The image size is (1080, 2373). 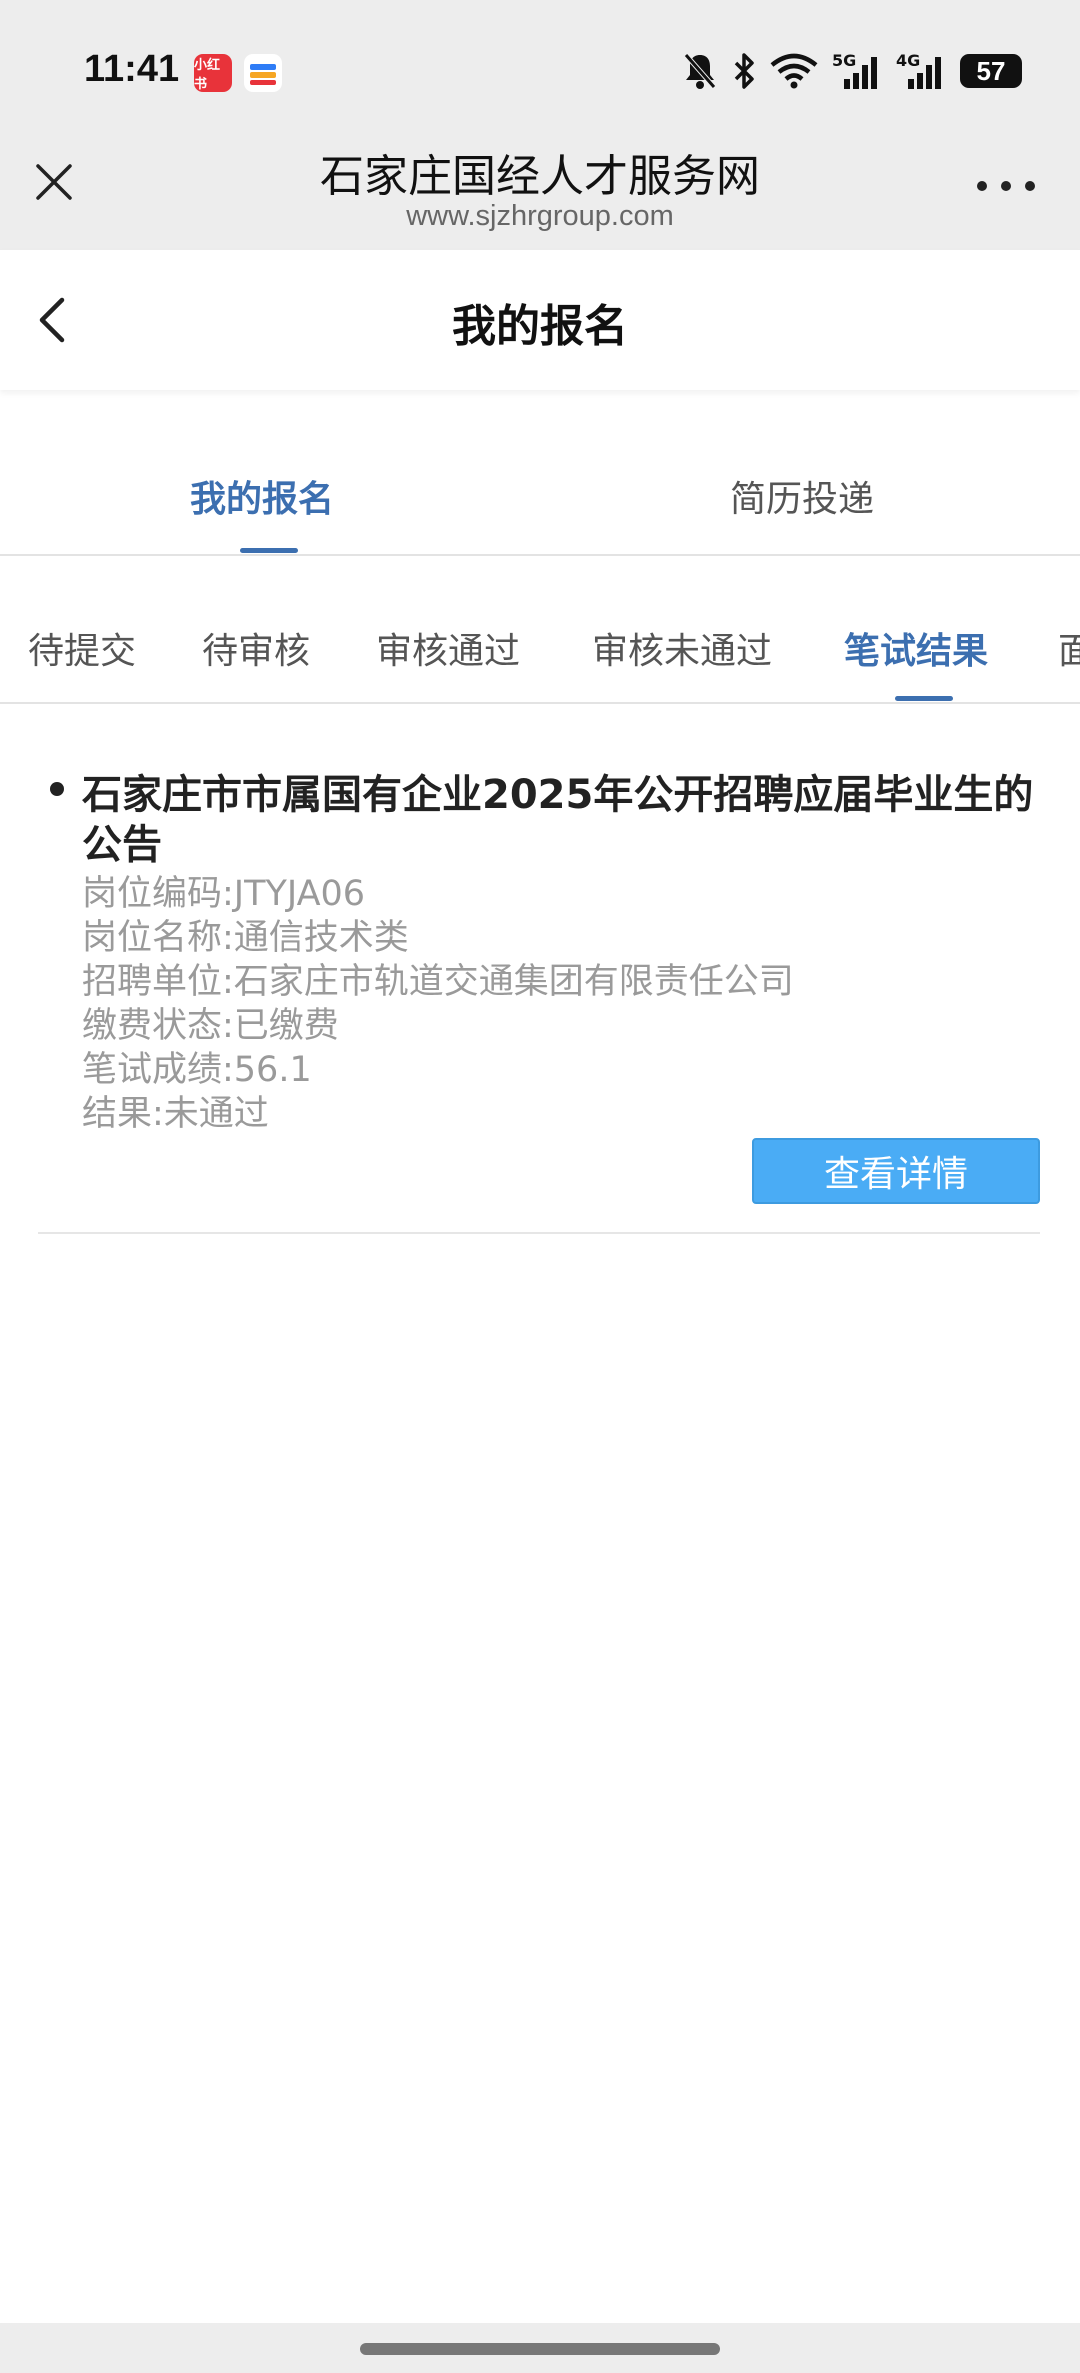 I want to click on signal-5g-icon: 5G, so click(x=857, y=71).